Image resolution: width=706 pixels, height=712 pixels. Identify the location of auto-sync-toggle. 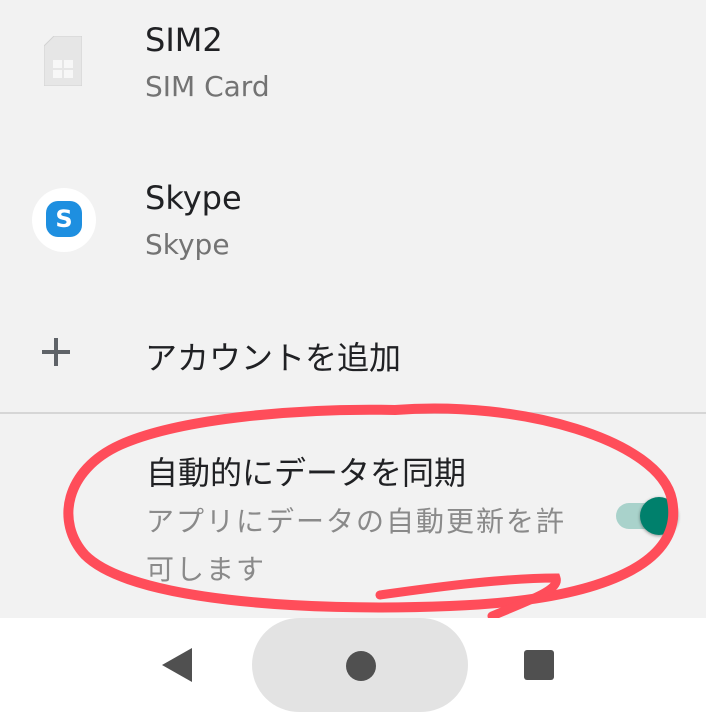
(649, 517).